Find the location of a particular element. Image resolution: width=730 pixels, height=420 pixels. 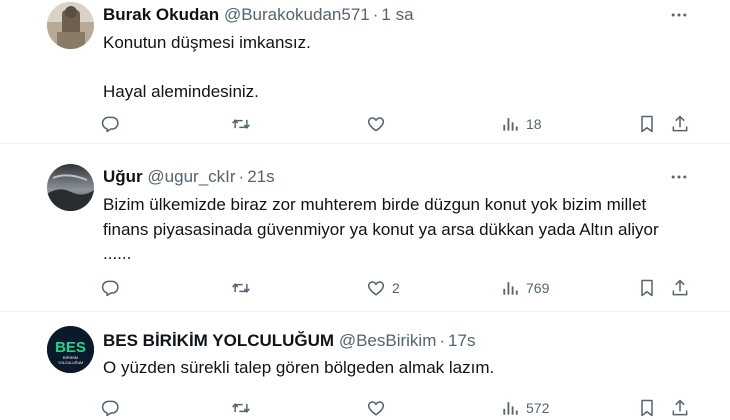

tweet-actions: 572 is located at coordinates (365, 408).